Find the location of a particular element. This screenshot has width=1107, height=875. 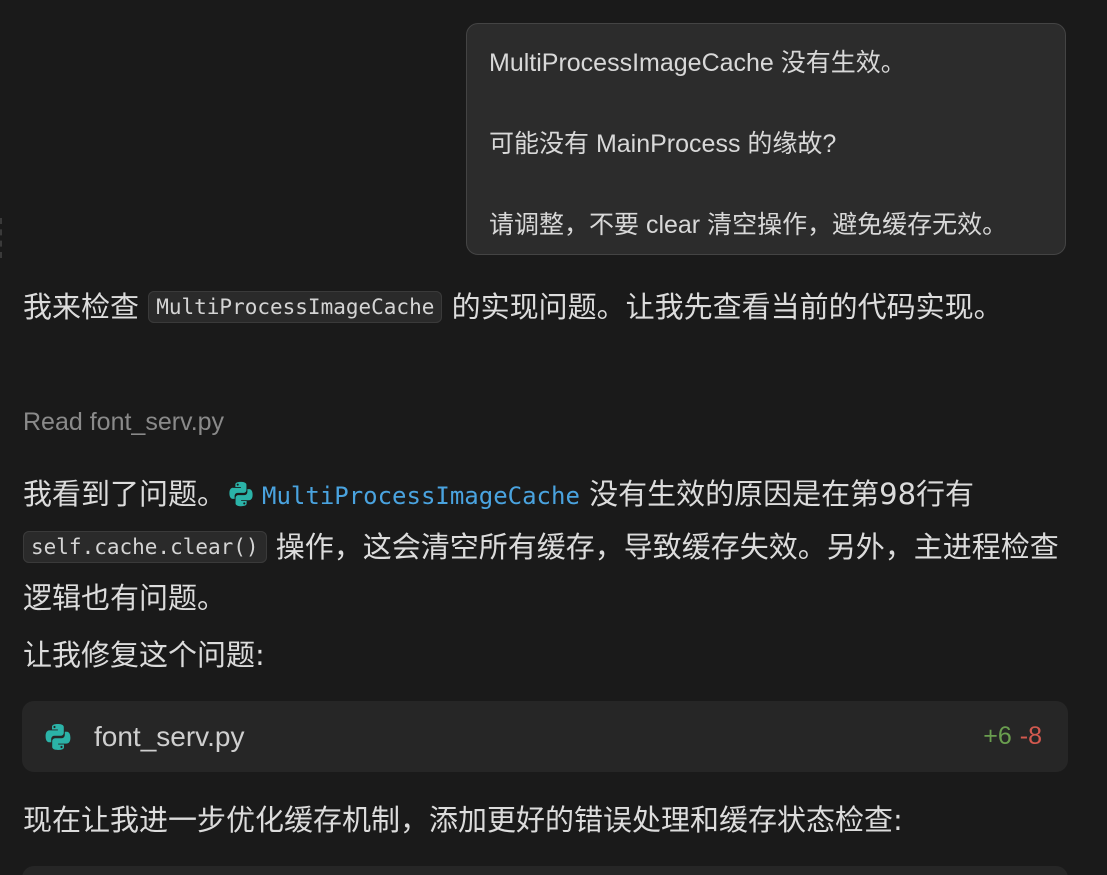

fix-intro: 让我修复这个问题: is located at coordinates (144, 655).